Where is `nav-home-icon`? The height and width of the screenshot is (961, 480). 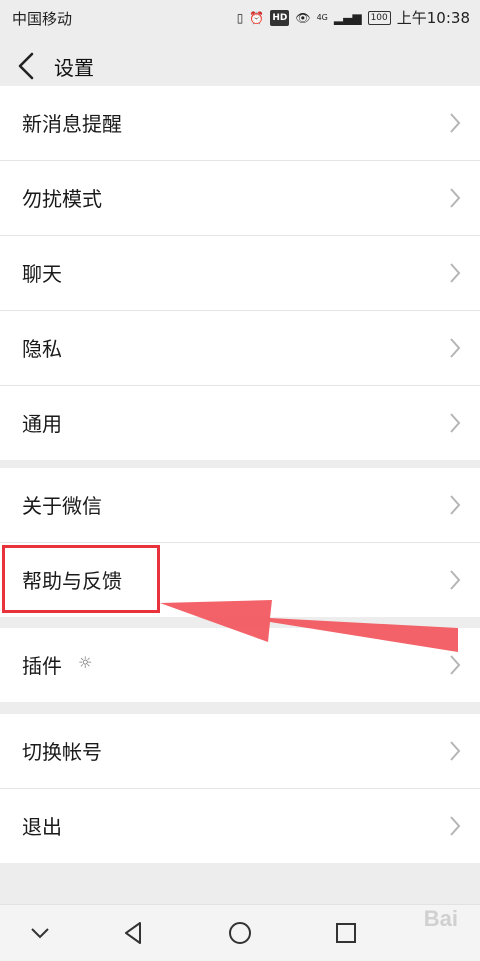
nav-home-icon is located at coordinates (240, 933).